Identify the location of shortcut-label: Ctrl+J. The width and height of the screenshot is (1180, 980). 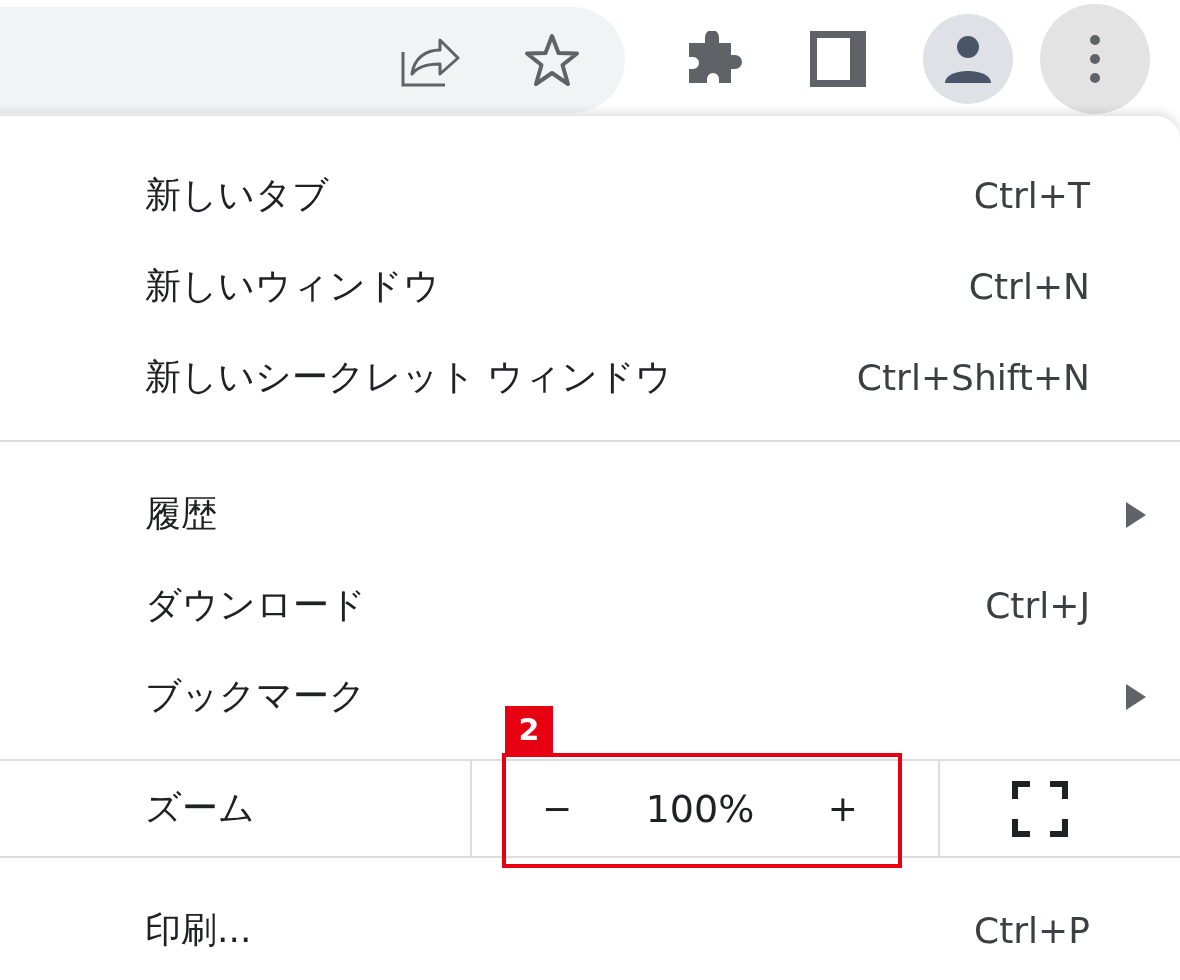
(1037, 605).